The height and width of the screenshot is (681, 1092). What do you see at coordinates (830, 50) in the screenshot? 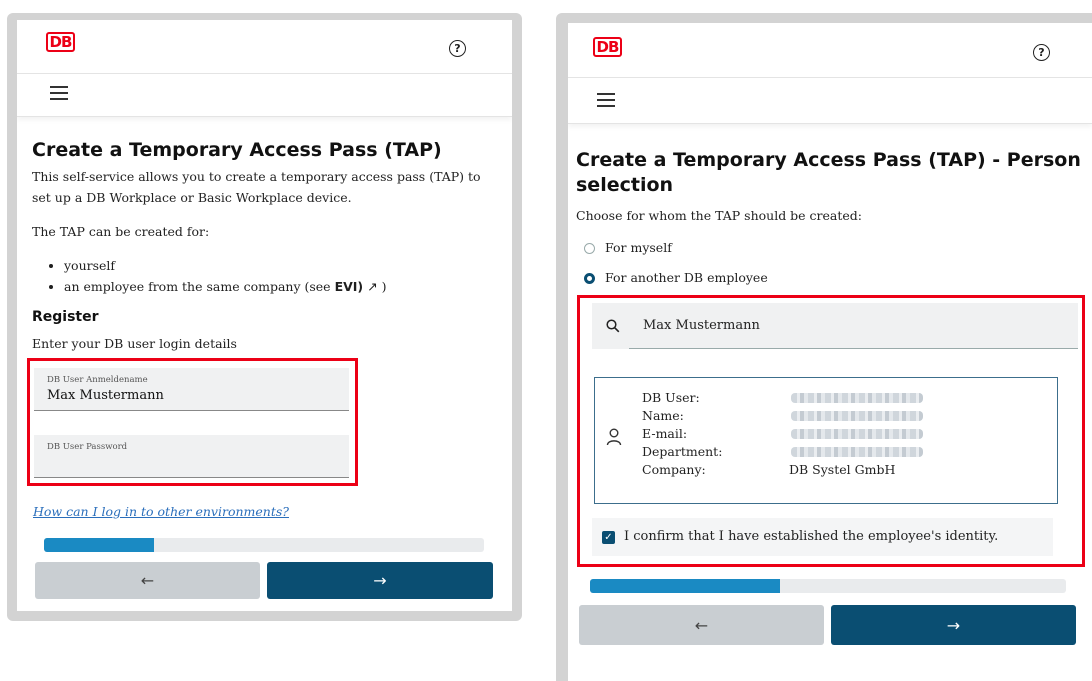
I see `right-header: DB ?` at bounding box center [830, 50].